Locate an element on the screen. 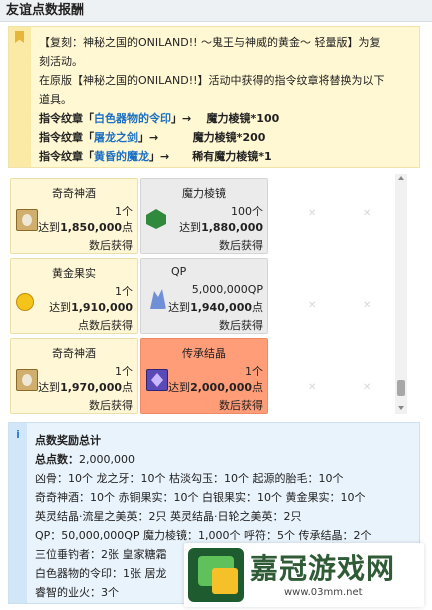 Image resolution: width=432 pixels, height=610 pixels. site-watermark: 嘉冠游戏网 www.03mm.net is located at coordinates (304, 575).